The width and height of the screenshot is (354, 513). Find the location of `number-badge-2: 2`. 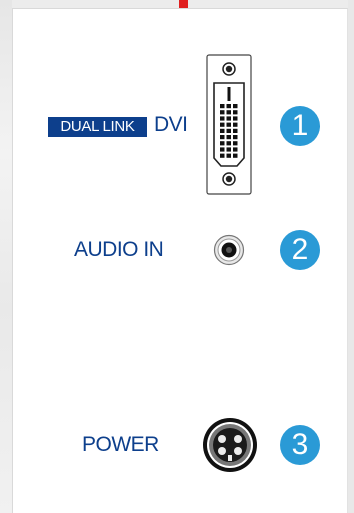

number-badge-2: 2 is located at coordinates (300, 250).